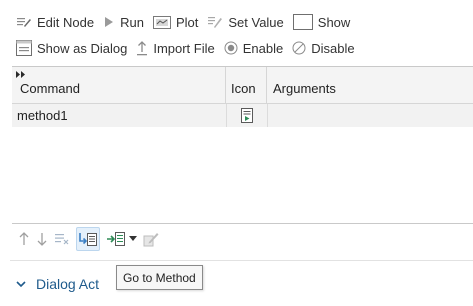 The width and height of the screenshot is (473, 306). I want to click on toolbar-row-1: Edit Node Run Plot Set Value Show, so click(187, 22).